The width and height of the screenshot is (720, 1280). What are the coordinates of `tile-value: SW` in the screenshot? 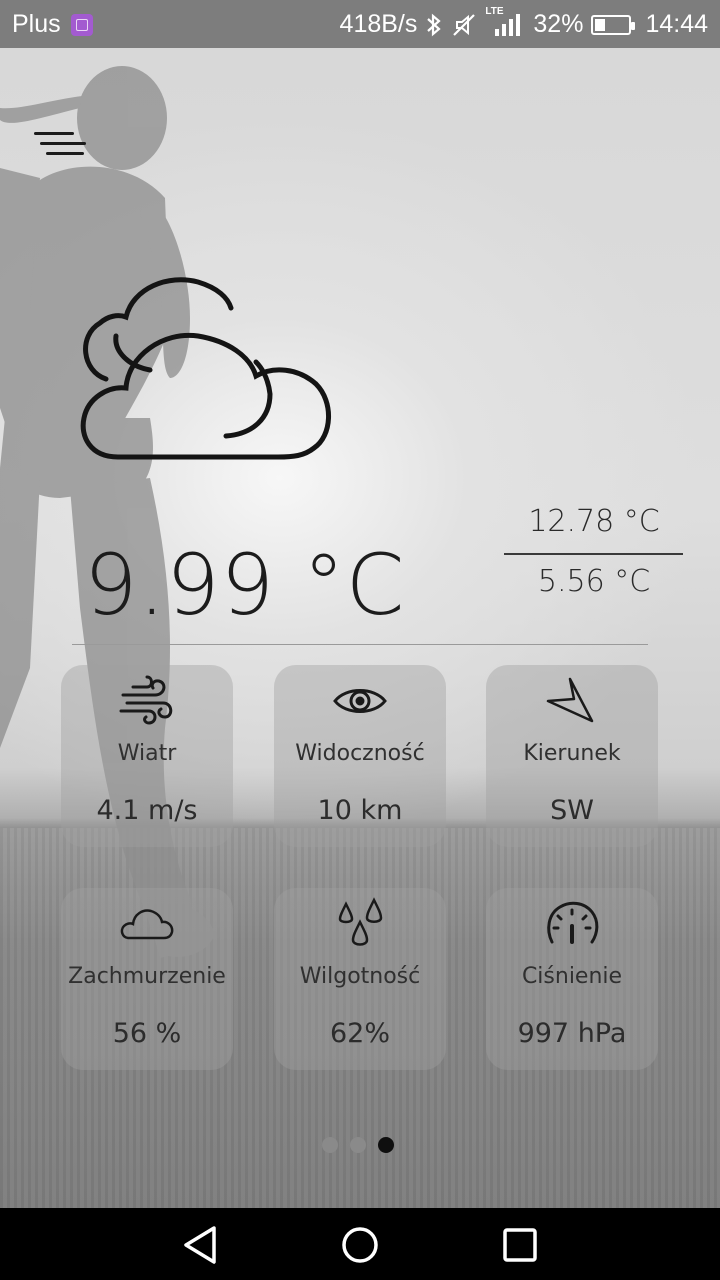 It's located at (572, 810).